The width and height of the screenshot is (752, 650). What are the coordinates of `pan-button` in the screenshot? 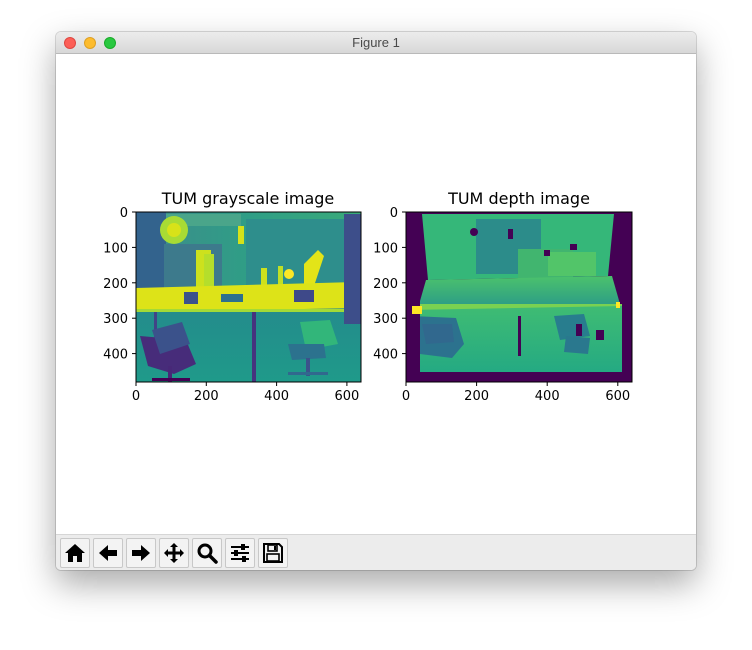 It's located at (174, 553).